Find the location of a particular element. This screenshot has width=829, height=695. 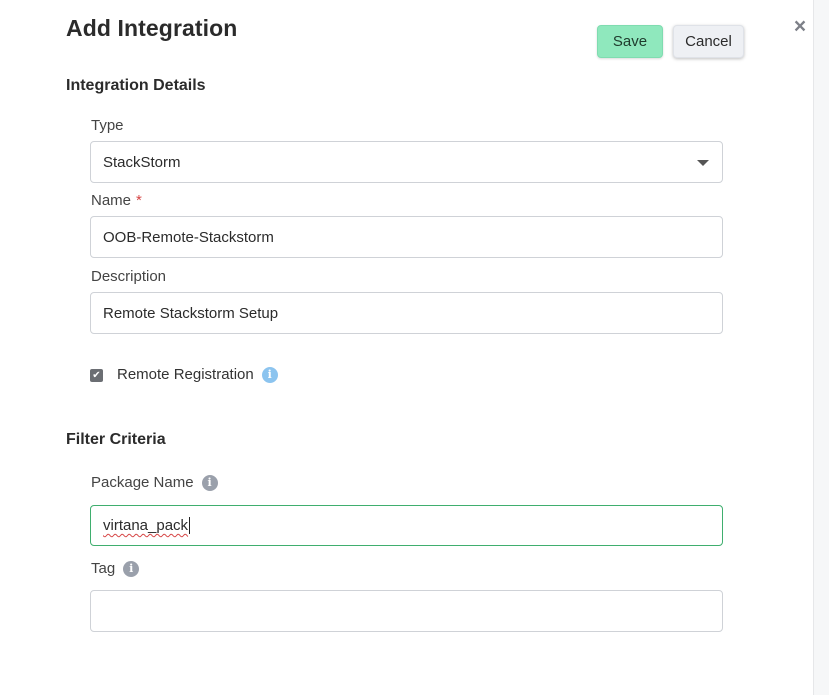

scrollbar-track is located at coordinates (821, 347).